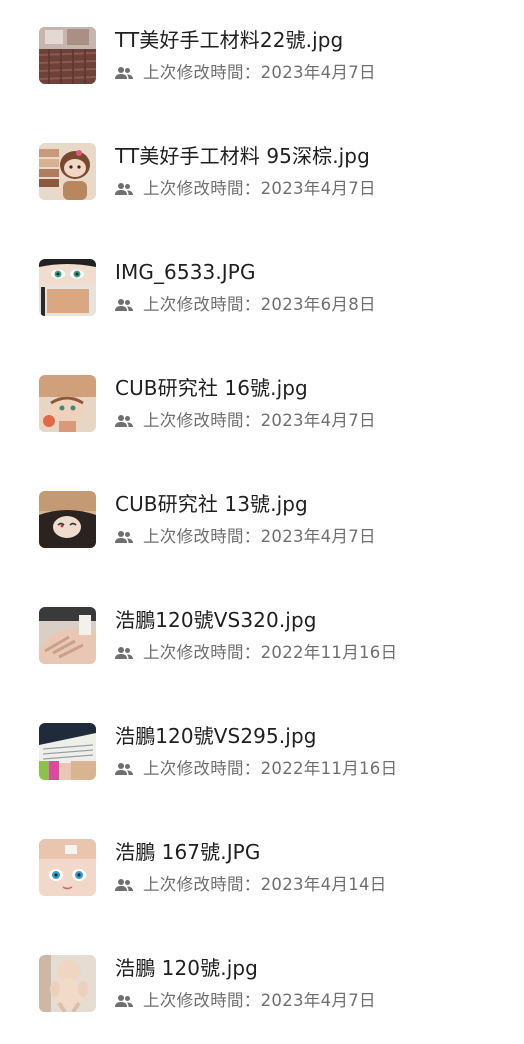  Describe the element at coordinates (229, 40) in the screenshot. I see `file-name: TT美好手工材料22號.jpg` at that location.